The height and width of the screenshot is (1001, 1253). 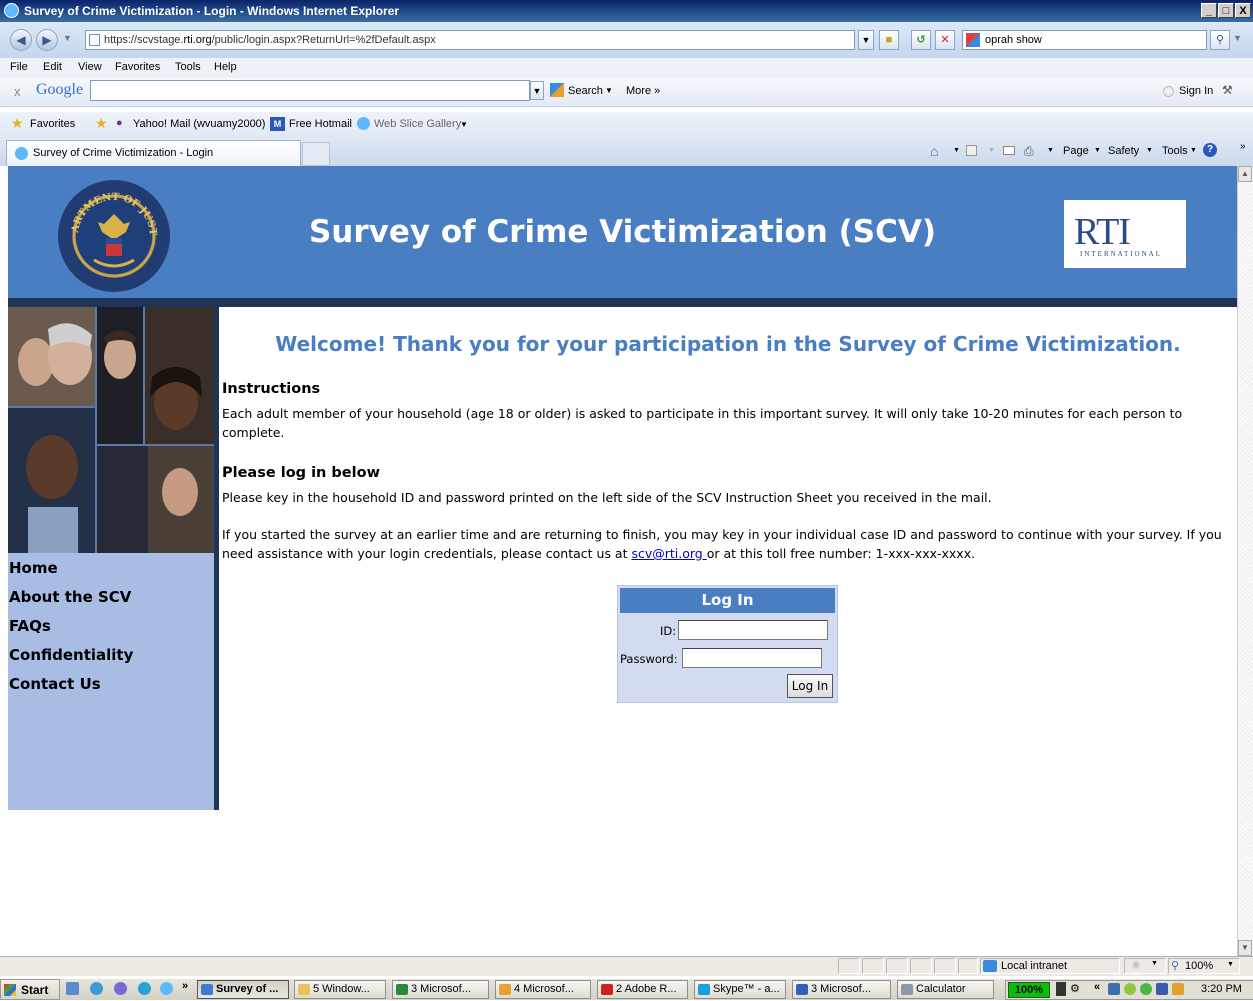 I want to click on quicklaunch-browser-icon, so click(x=144, y=988).